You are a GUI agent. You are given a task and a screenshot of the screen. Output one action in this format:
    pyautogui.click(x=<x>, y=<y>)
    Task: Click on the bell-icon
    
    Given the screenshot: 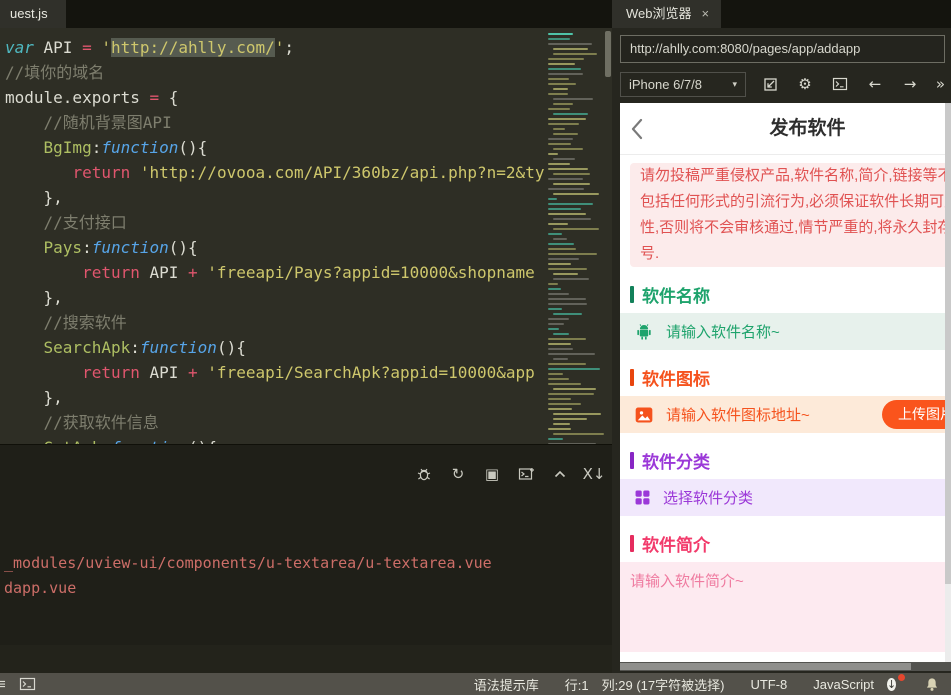 What is the action you would take?
    pyautogui.click(x=932, y=684)
    